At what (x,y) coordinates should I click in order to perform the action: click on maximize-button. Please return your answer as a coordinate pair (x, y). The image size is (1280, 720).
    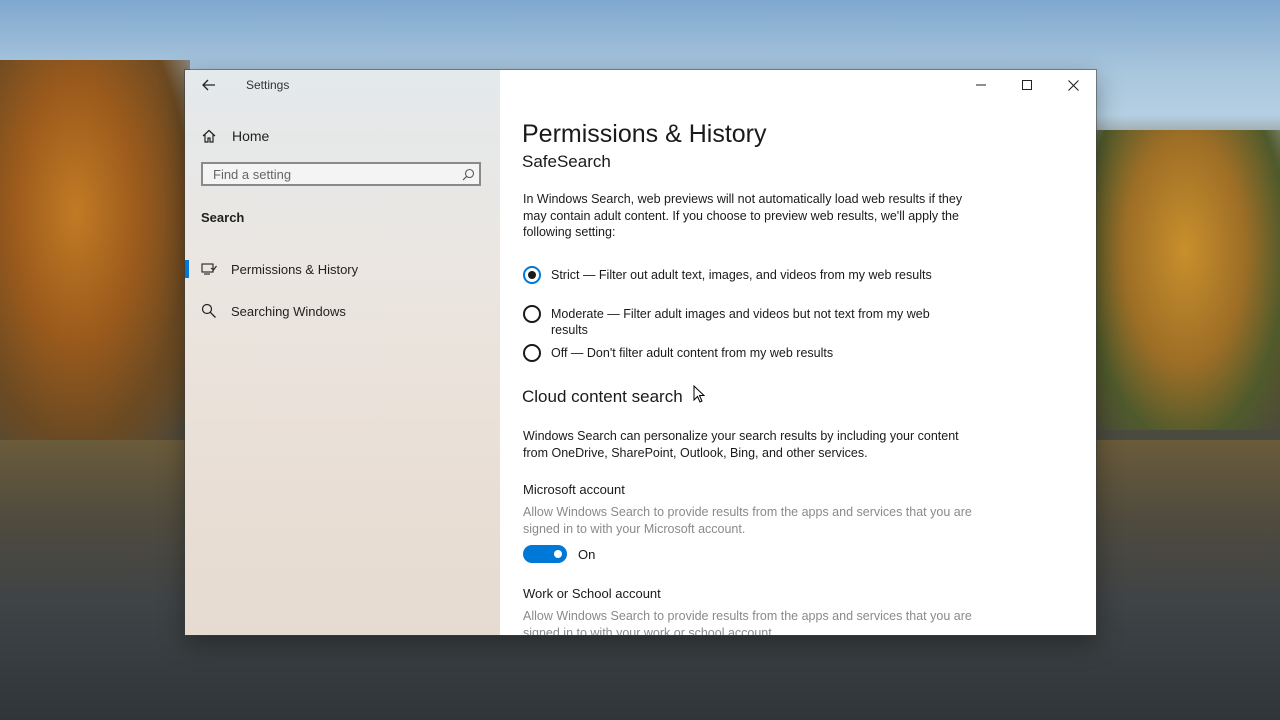
    Looking at the image, I should click on (1027, 85).